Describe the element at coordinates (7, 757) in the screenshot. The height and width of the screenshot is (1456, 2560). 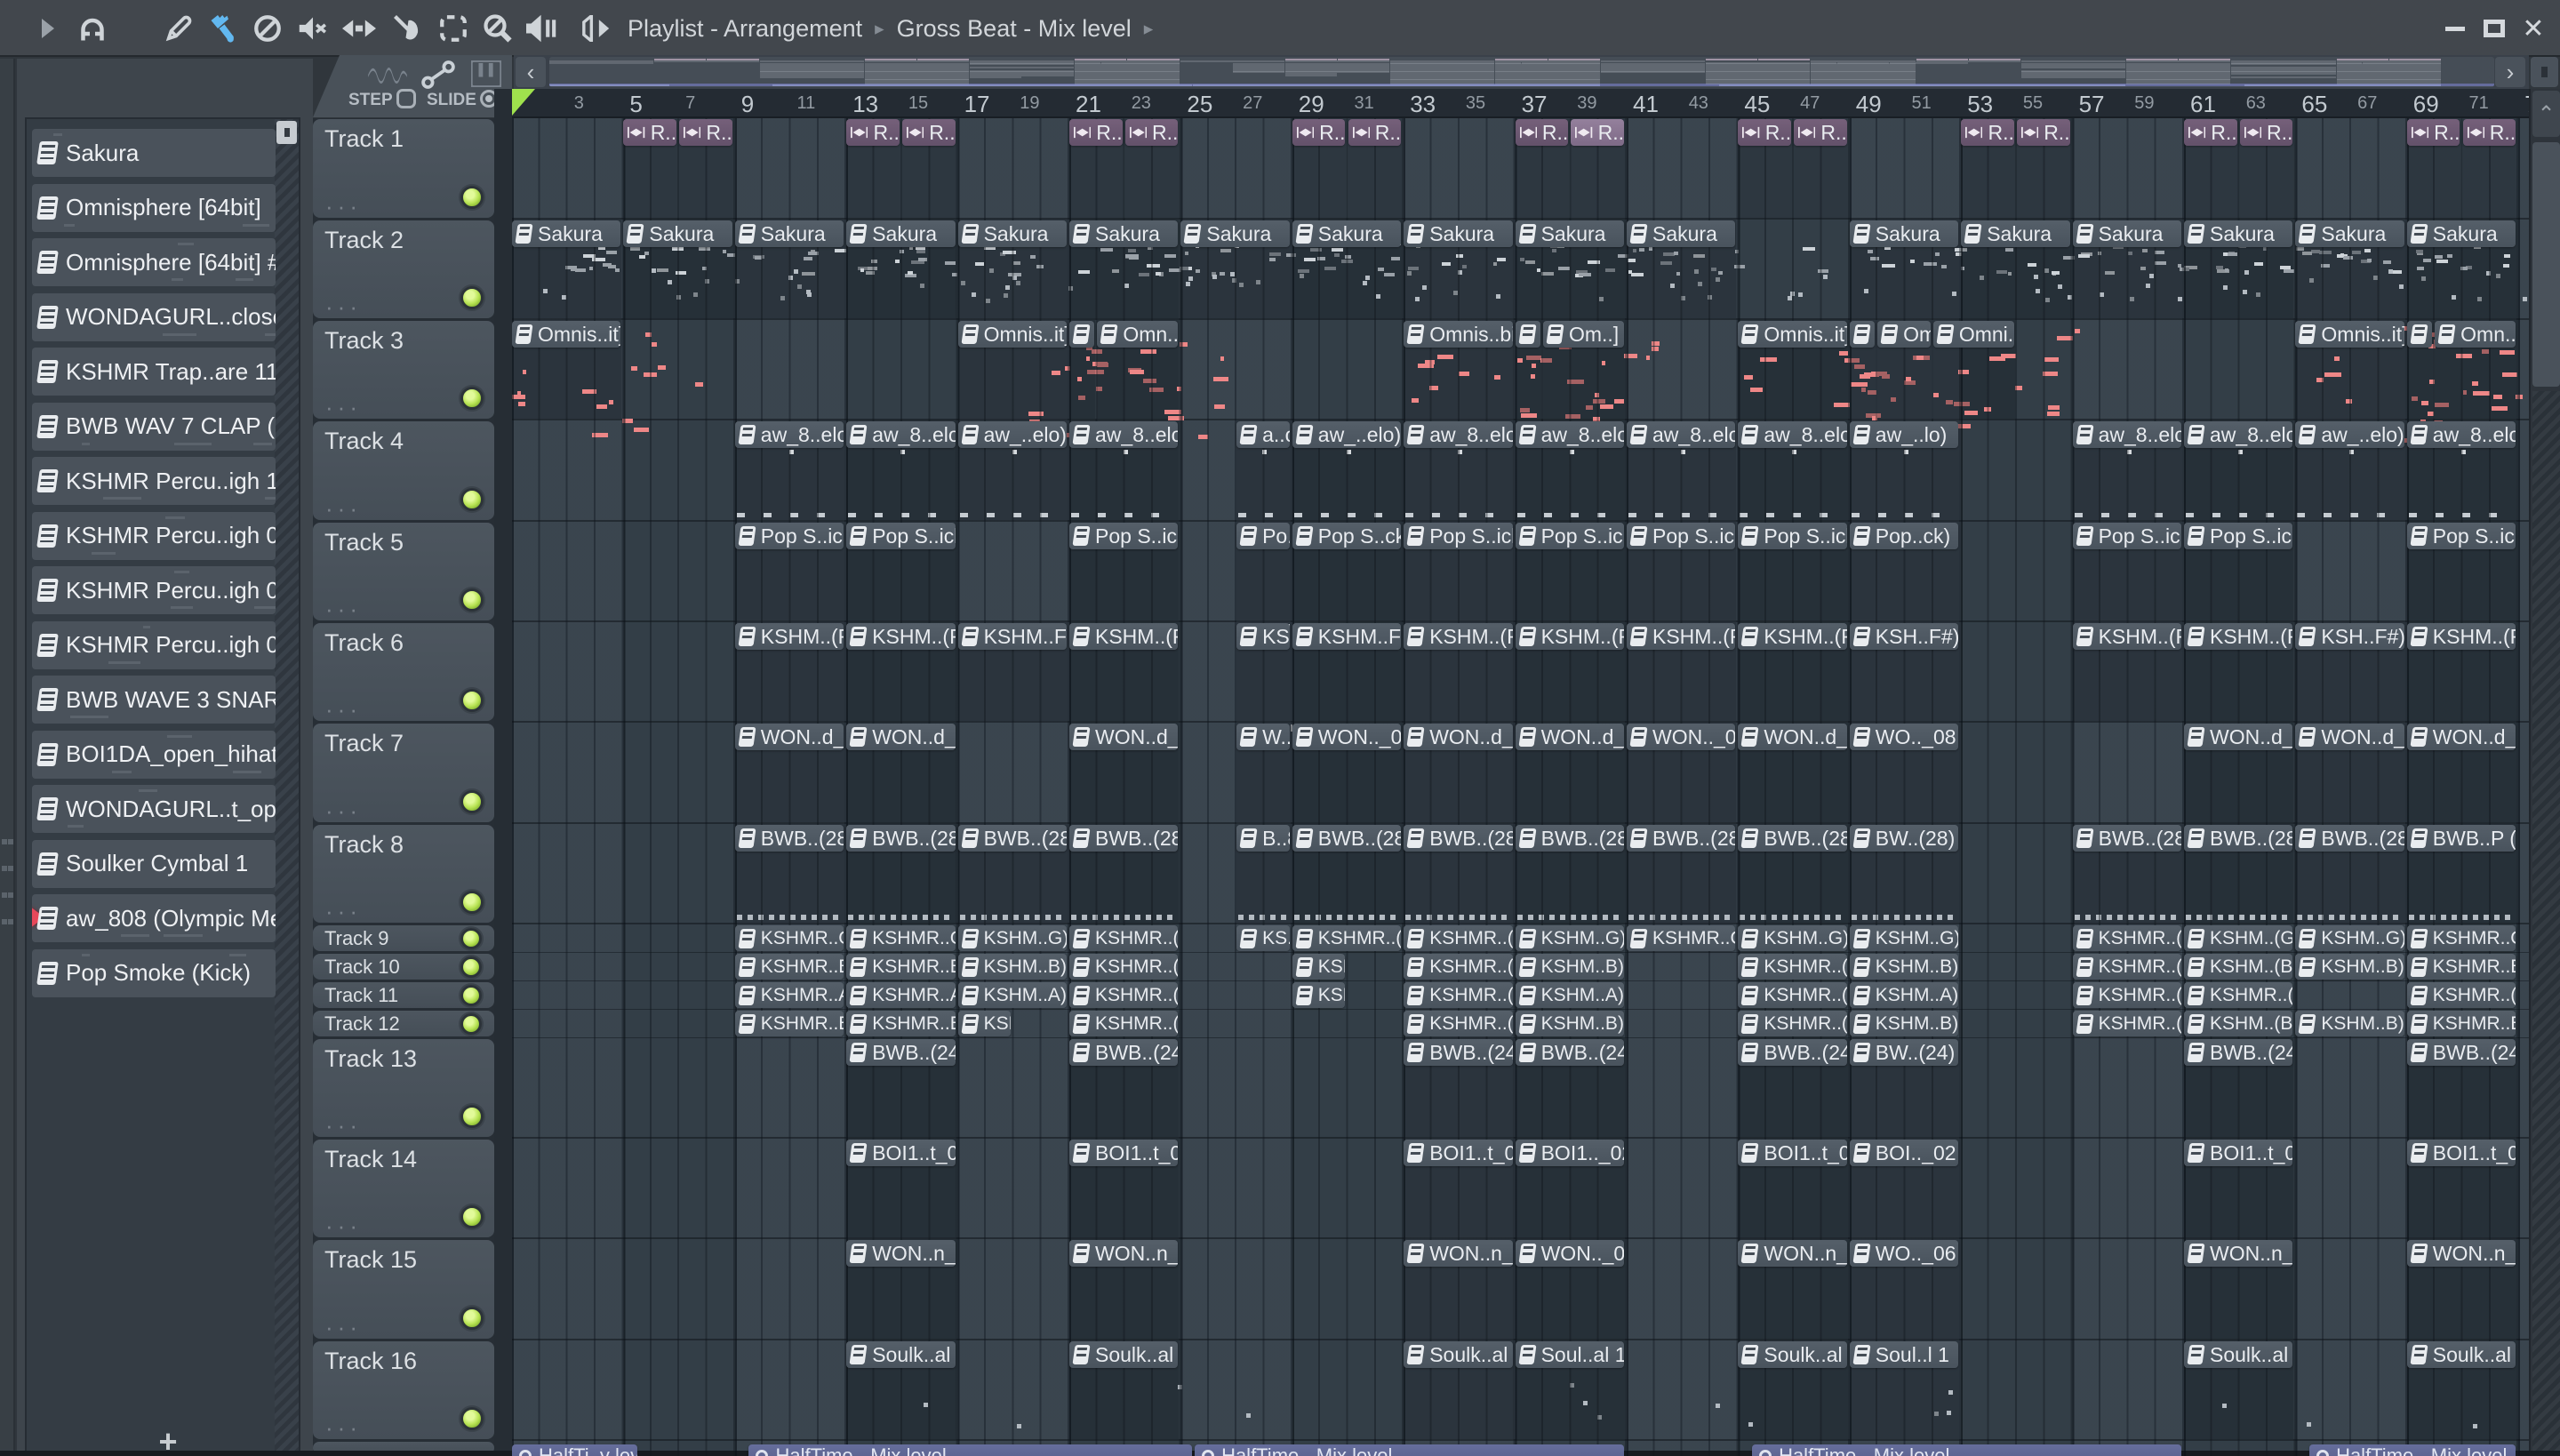
I see `panel-resize-gutter` at that location.